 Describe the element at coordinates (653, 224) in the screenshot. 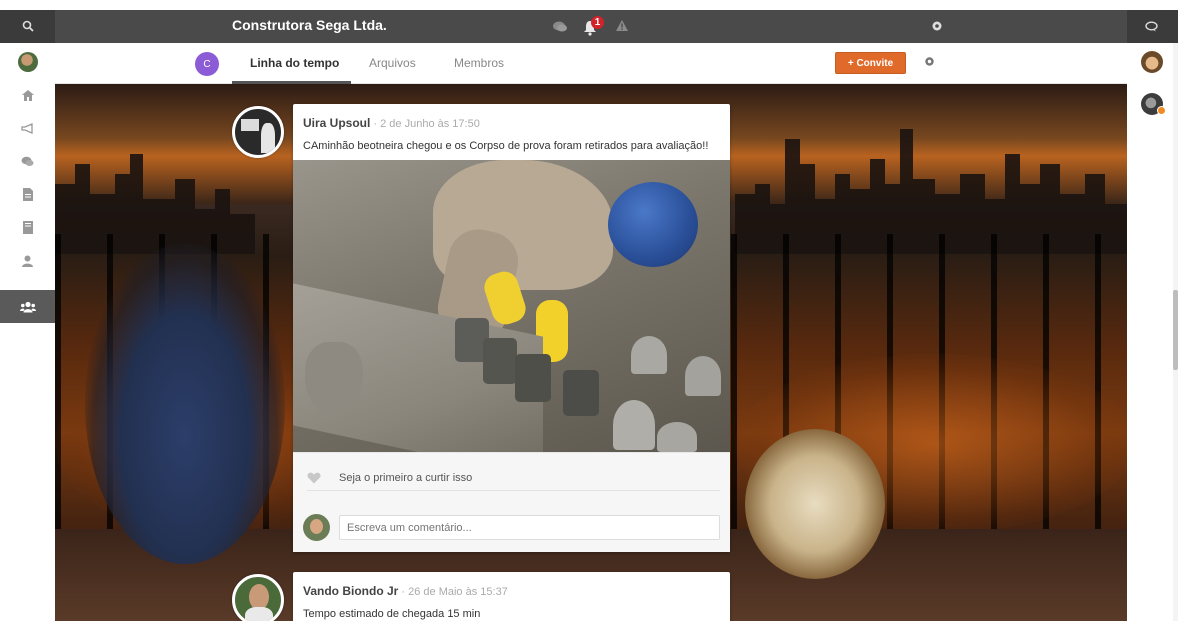

I see `photo-helmet` at that location.